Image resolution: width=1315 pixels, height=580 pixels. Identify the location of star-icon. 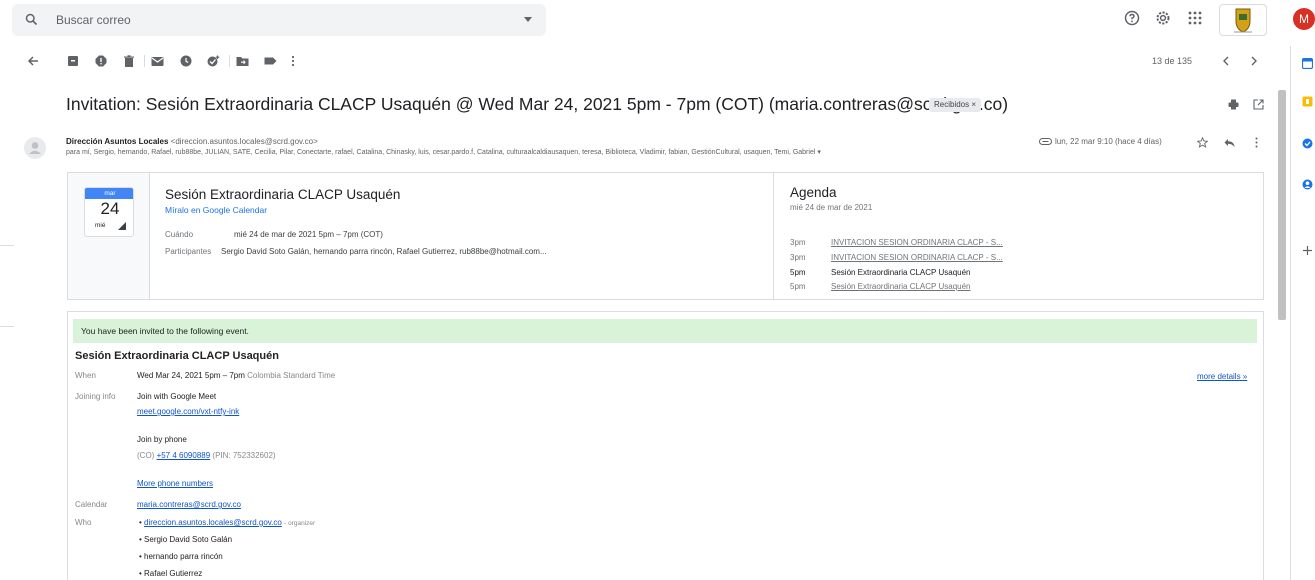
(1202, 142).